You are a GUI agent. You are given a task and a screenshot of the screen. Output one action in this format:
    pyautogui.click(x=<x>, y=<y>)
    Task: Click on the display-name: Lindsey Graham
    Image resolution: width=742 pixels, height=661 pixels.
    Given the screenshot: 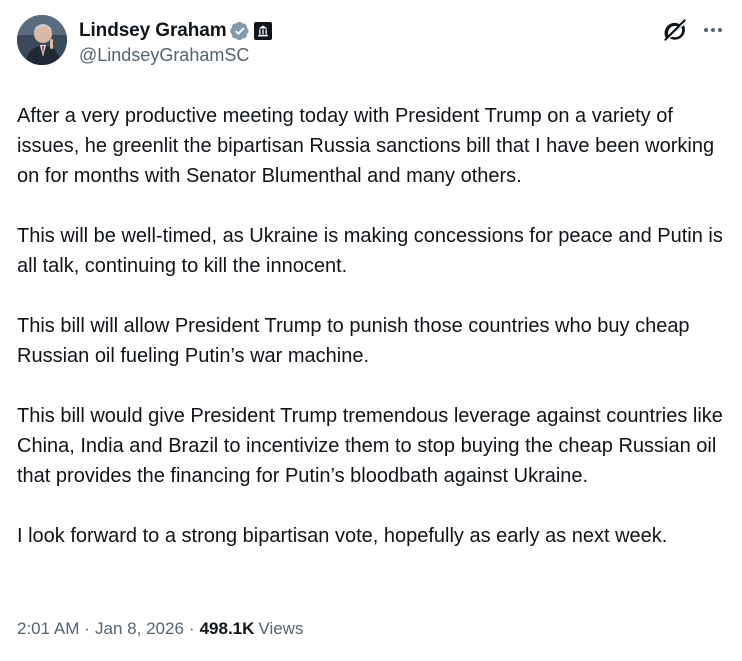 What is the action you would take?
    pyautogui.click(x=153, y=31)
    